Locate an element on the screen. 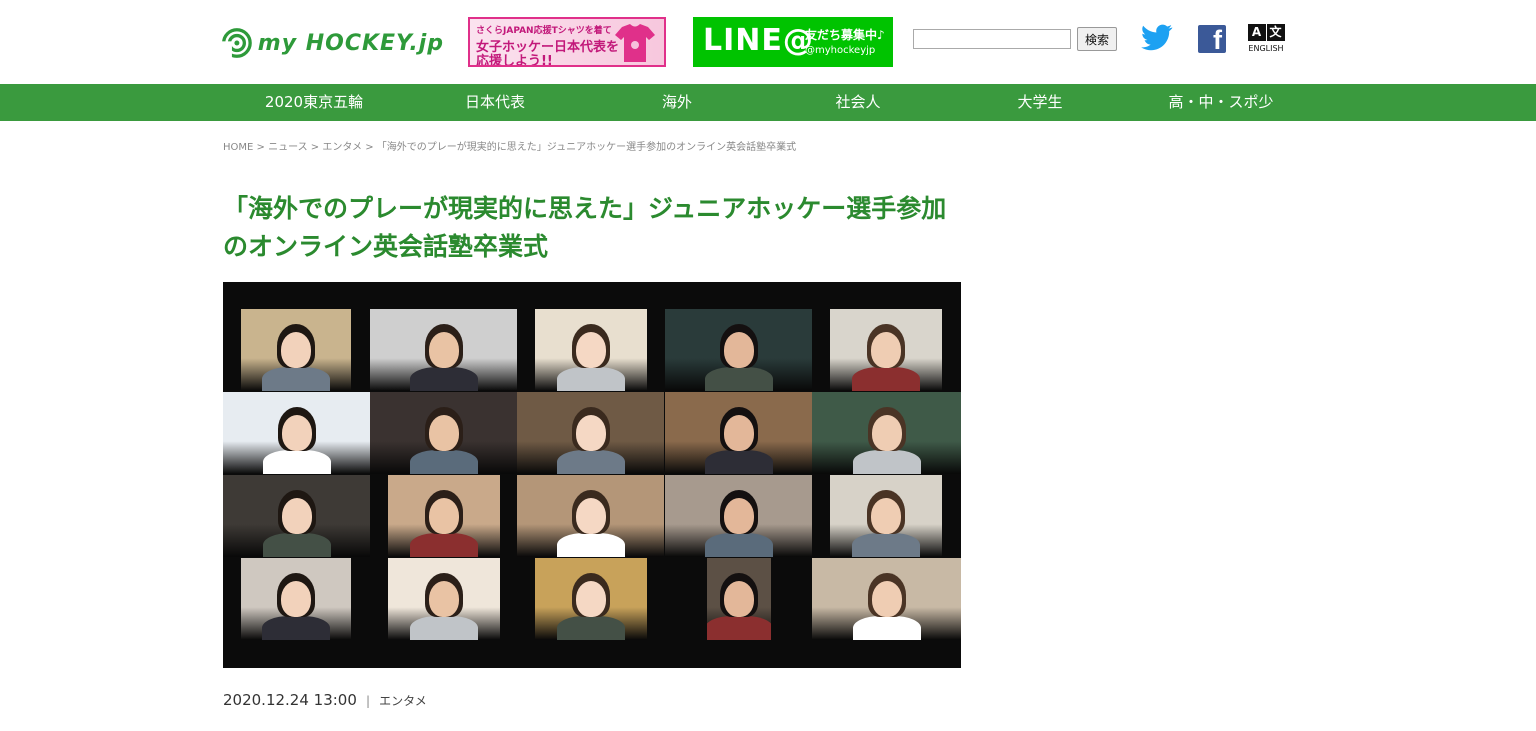 This screenshot has height=731, width=1536. glyph-b: 文 is located at coordinates (1275, 32).